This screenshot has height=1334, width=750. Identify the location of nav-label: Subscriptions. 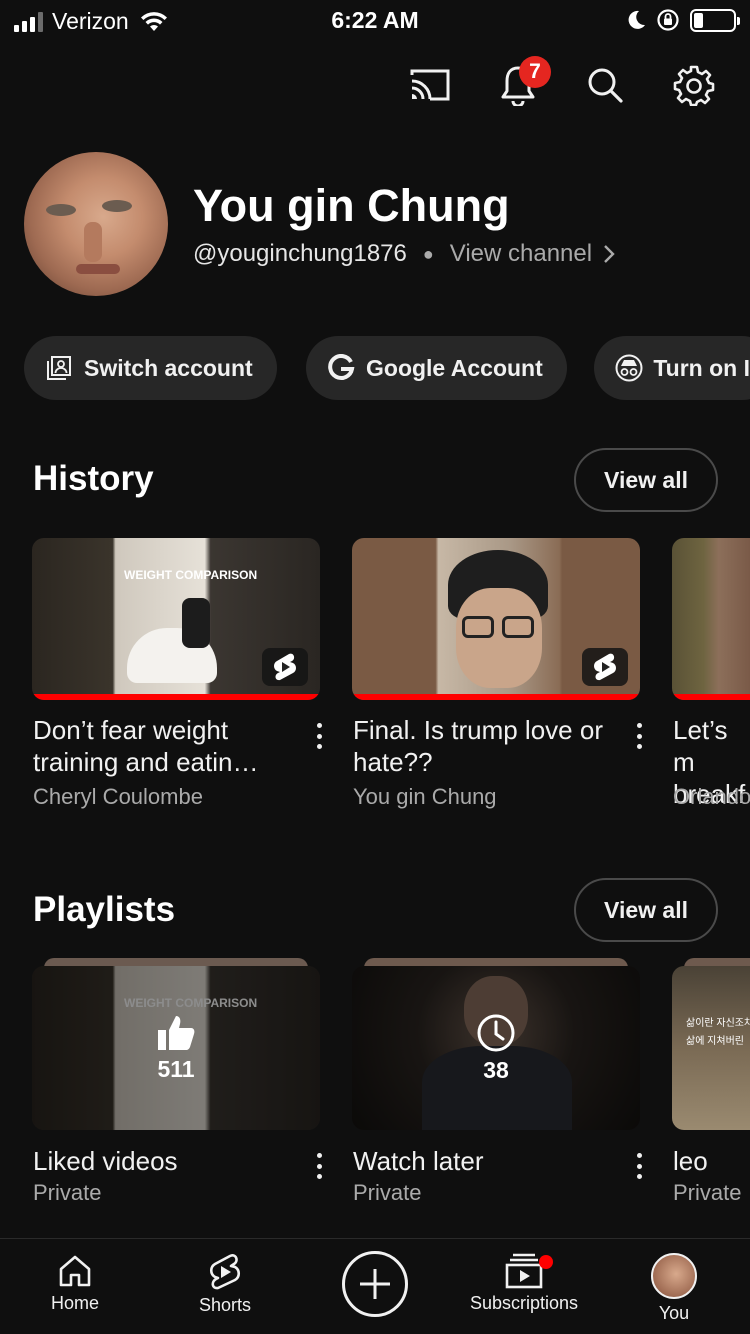
(524, 1303).